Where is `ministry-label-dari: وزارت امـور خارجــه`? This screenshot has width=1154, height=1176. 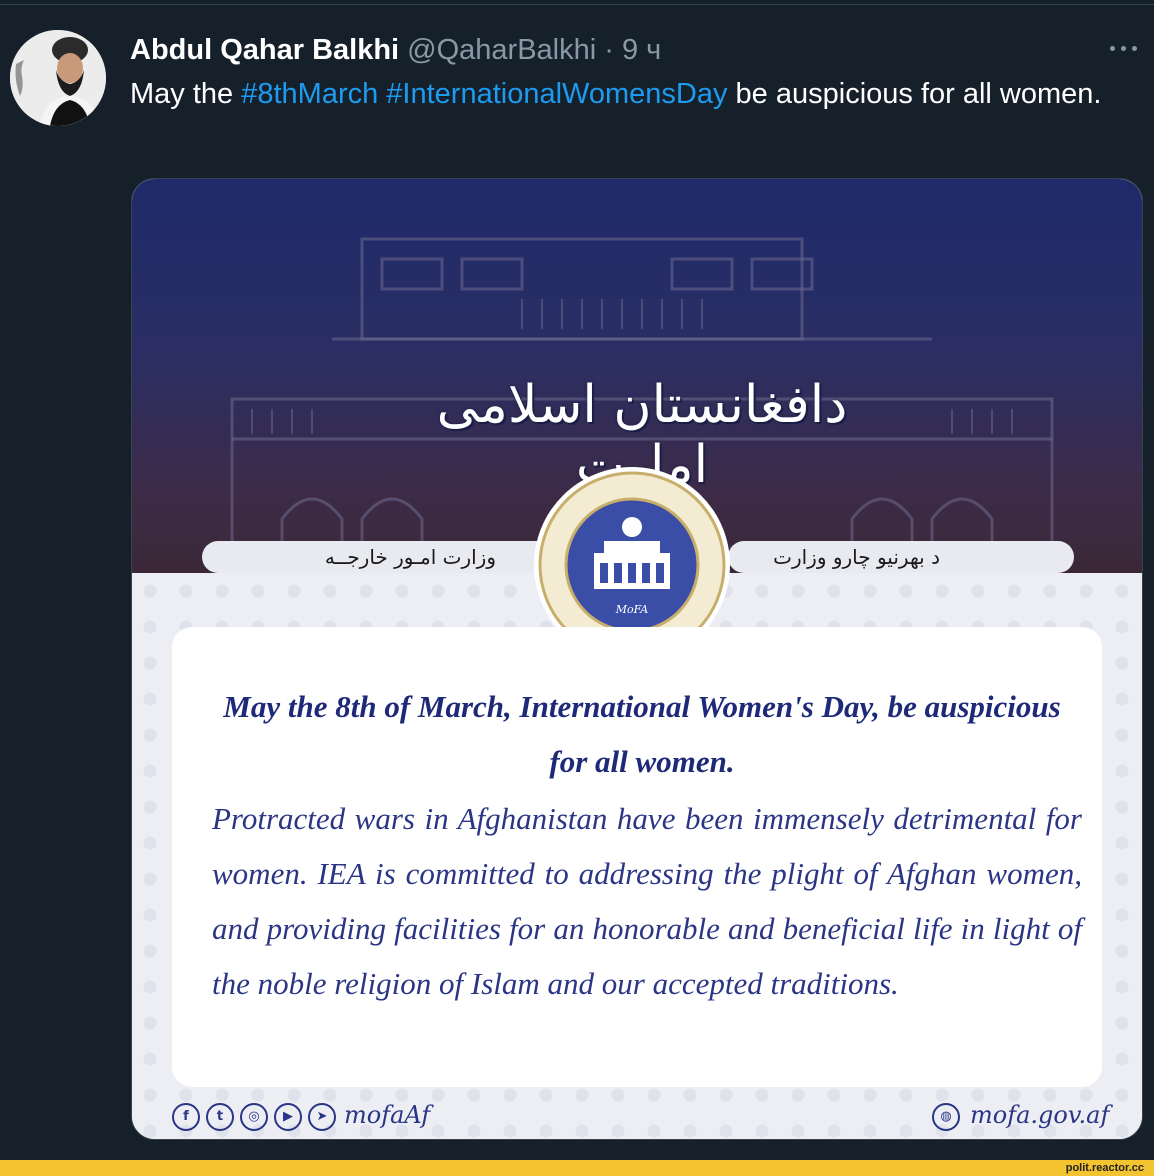
ministry-label-dari: وزارت امـور خارجــه is located at coordinates (385, 557).